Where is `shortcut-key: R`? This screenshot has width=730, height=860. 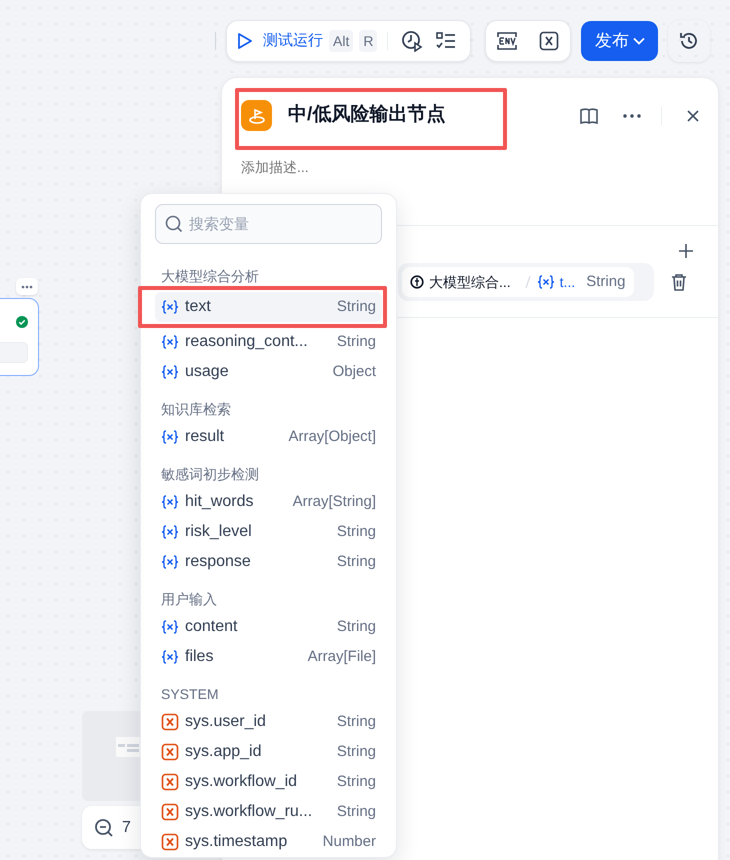
shortcut-key: R is located at coordinates (368, 41).